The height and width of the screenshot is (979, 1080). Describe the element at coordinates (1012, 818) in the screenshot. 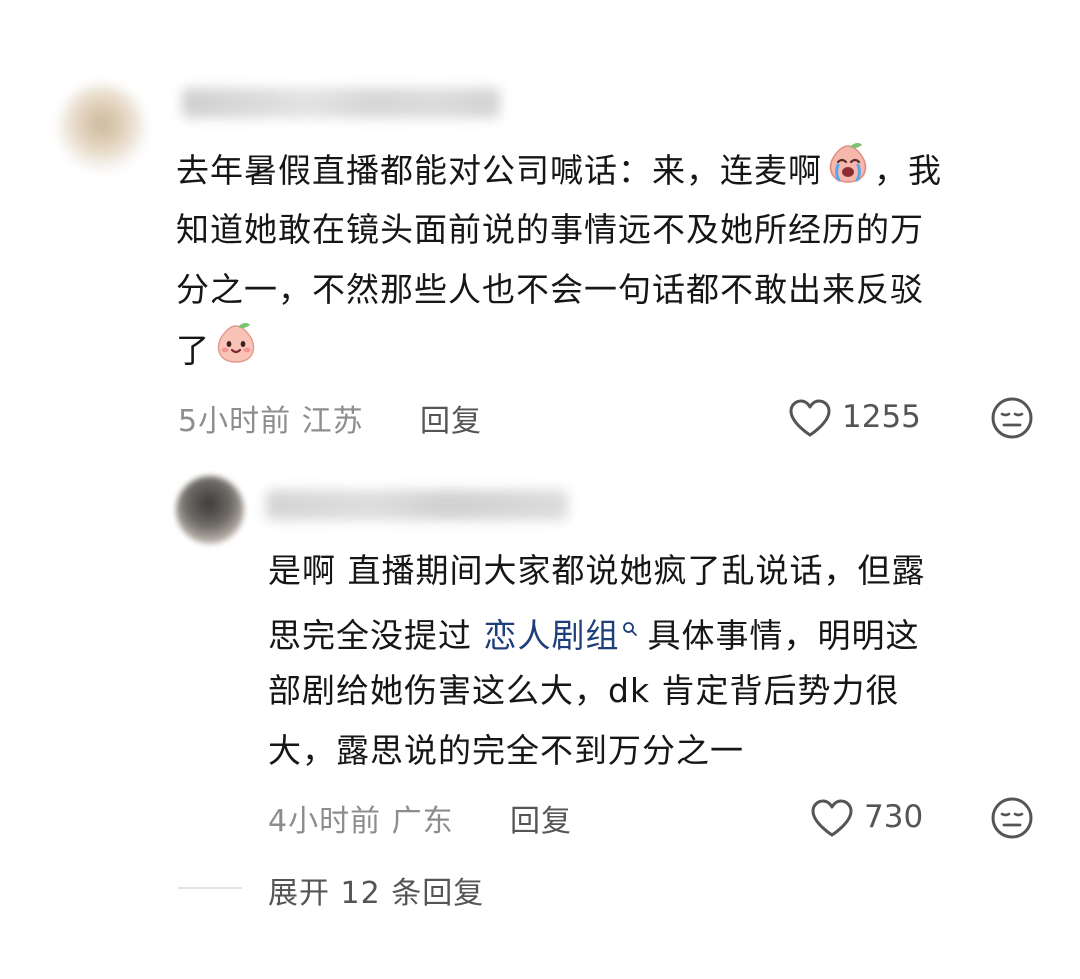

I see `reply-meh-face-icon` at that location.